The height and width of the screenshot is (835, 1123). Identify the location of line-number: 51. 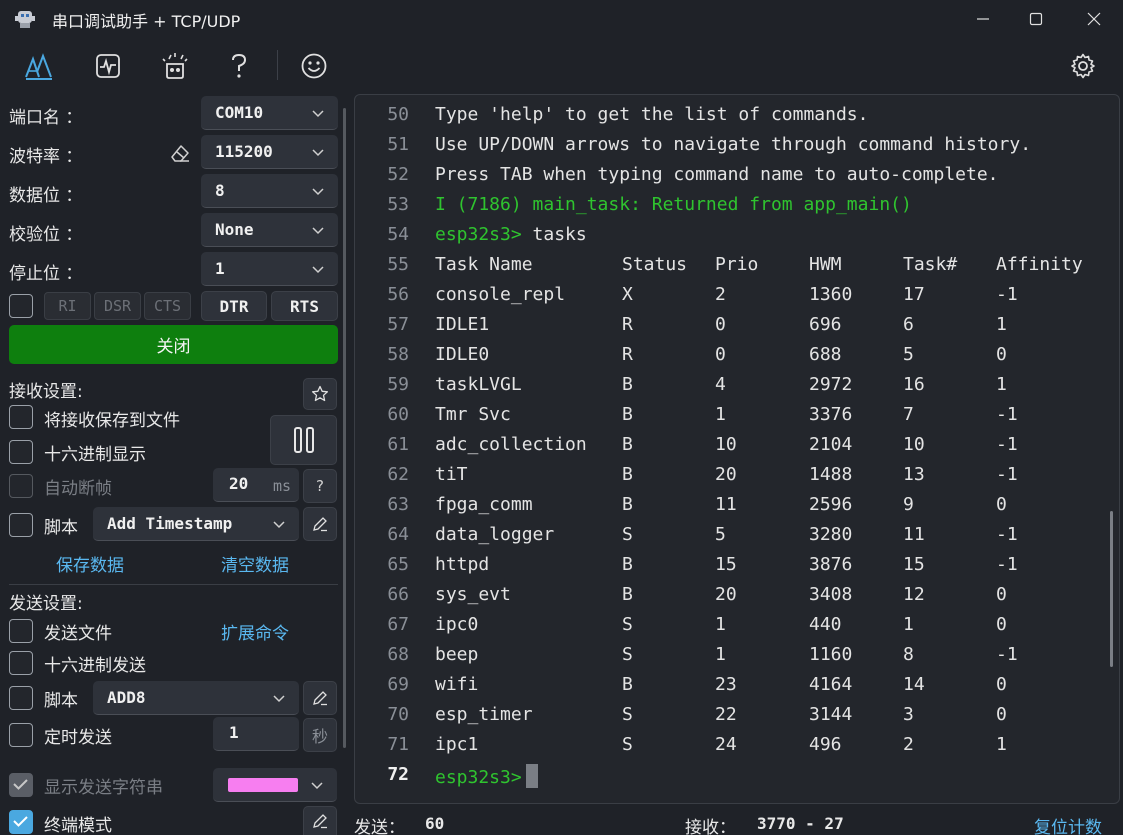
(398, 144).